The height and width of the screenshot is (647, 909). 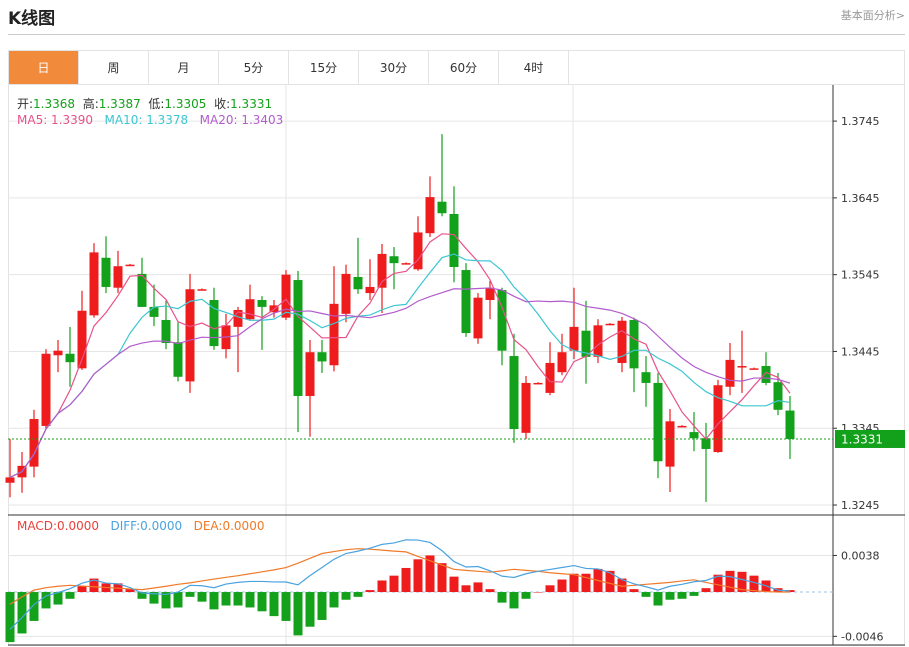 I want to click on macd-y-tick-label: -0.0046, so click(x=862, y=636).